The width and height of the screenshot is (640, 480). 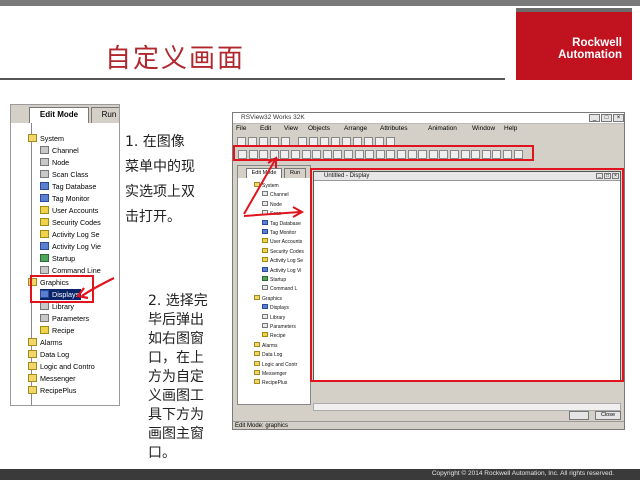 What do you see at coordinates (274, 212) in the screenshot?
I see `arrow-to-display` at bounding box center [274, 212].